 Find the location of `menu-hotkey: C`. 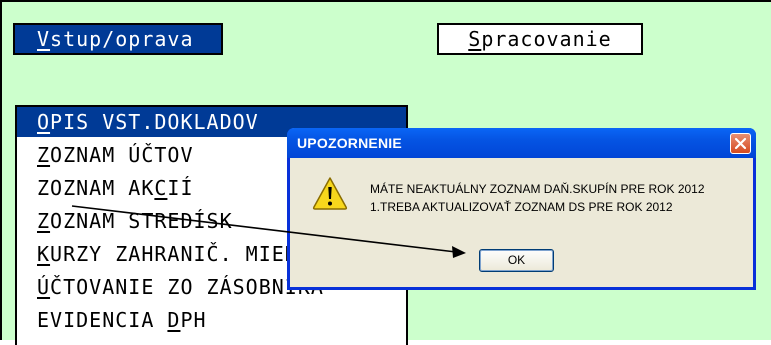

menu-hotkey: C is located at coordinates (161, 188).